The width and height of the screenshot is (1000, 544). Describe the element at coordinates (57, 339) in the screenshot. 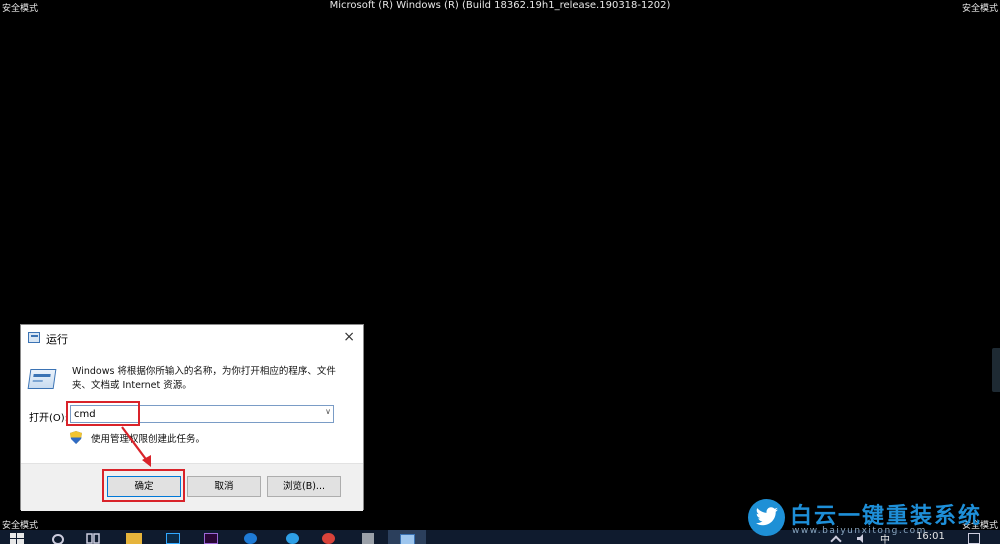

I see `dialog-title: 运行` at that location.